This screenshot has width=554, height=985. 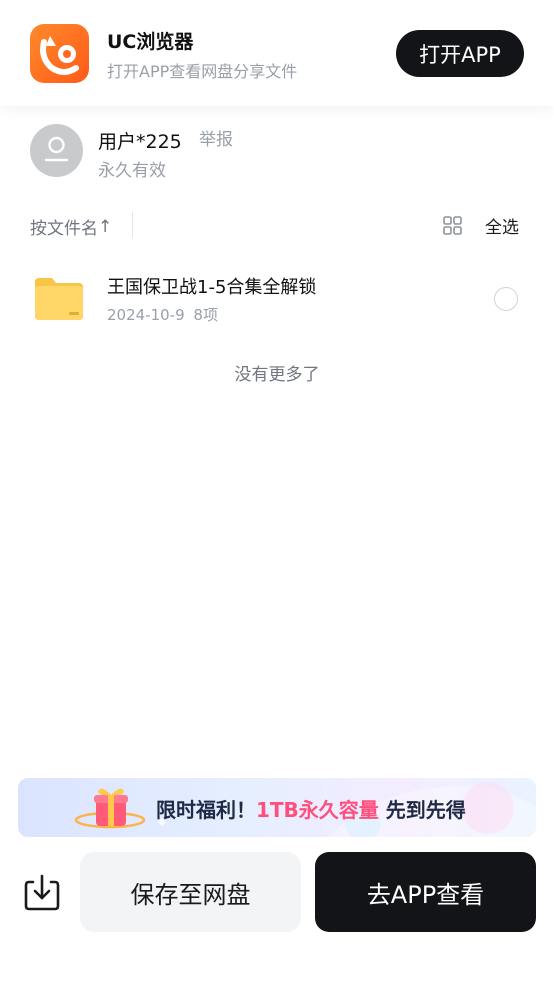 What do you see at coordinates (277, 53) in the screenshot?
I see `app-download-header: UC浏览器 打开APP查看网盘分享文件 打开APP` at bounding box center [277, 53].